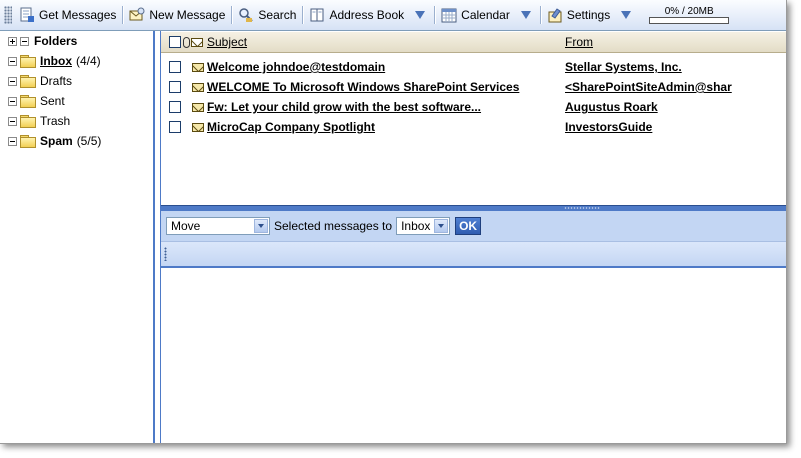  What do you see at coordinates (197, 42) in the screenshot?
I see `read-status-column-icon` at bounding box center [197, 42].